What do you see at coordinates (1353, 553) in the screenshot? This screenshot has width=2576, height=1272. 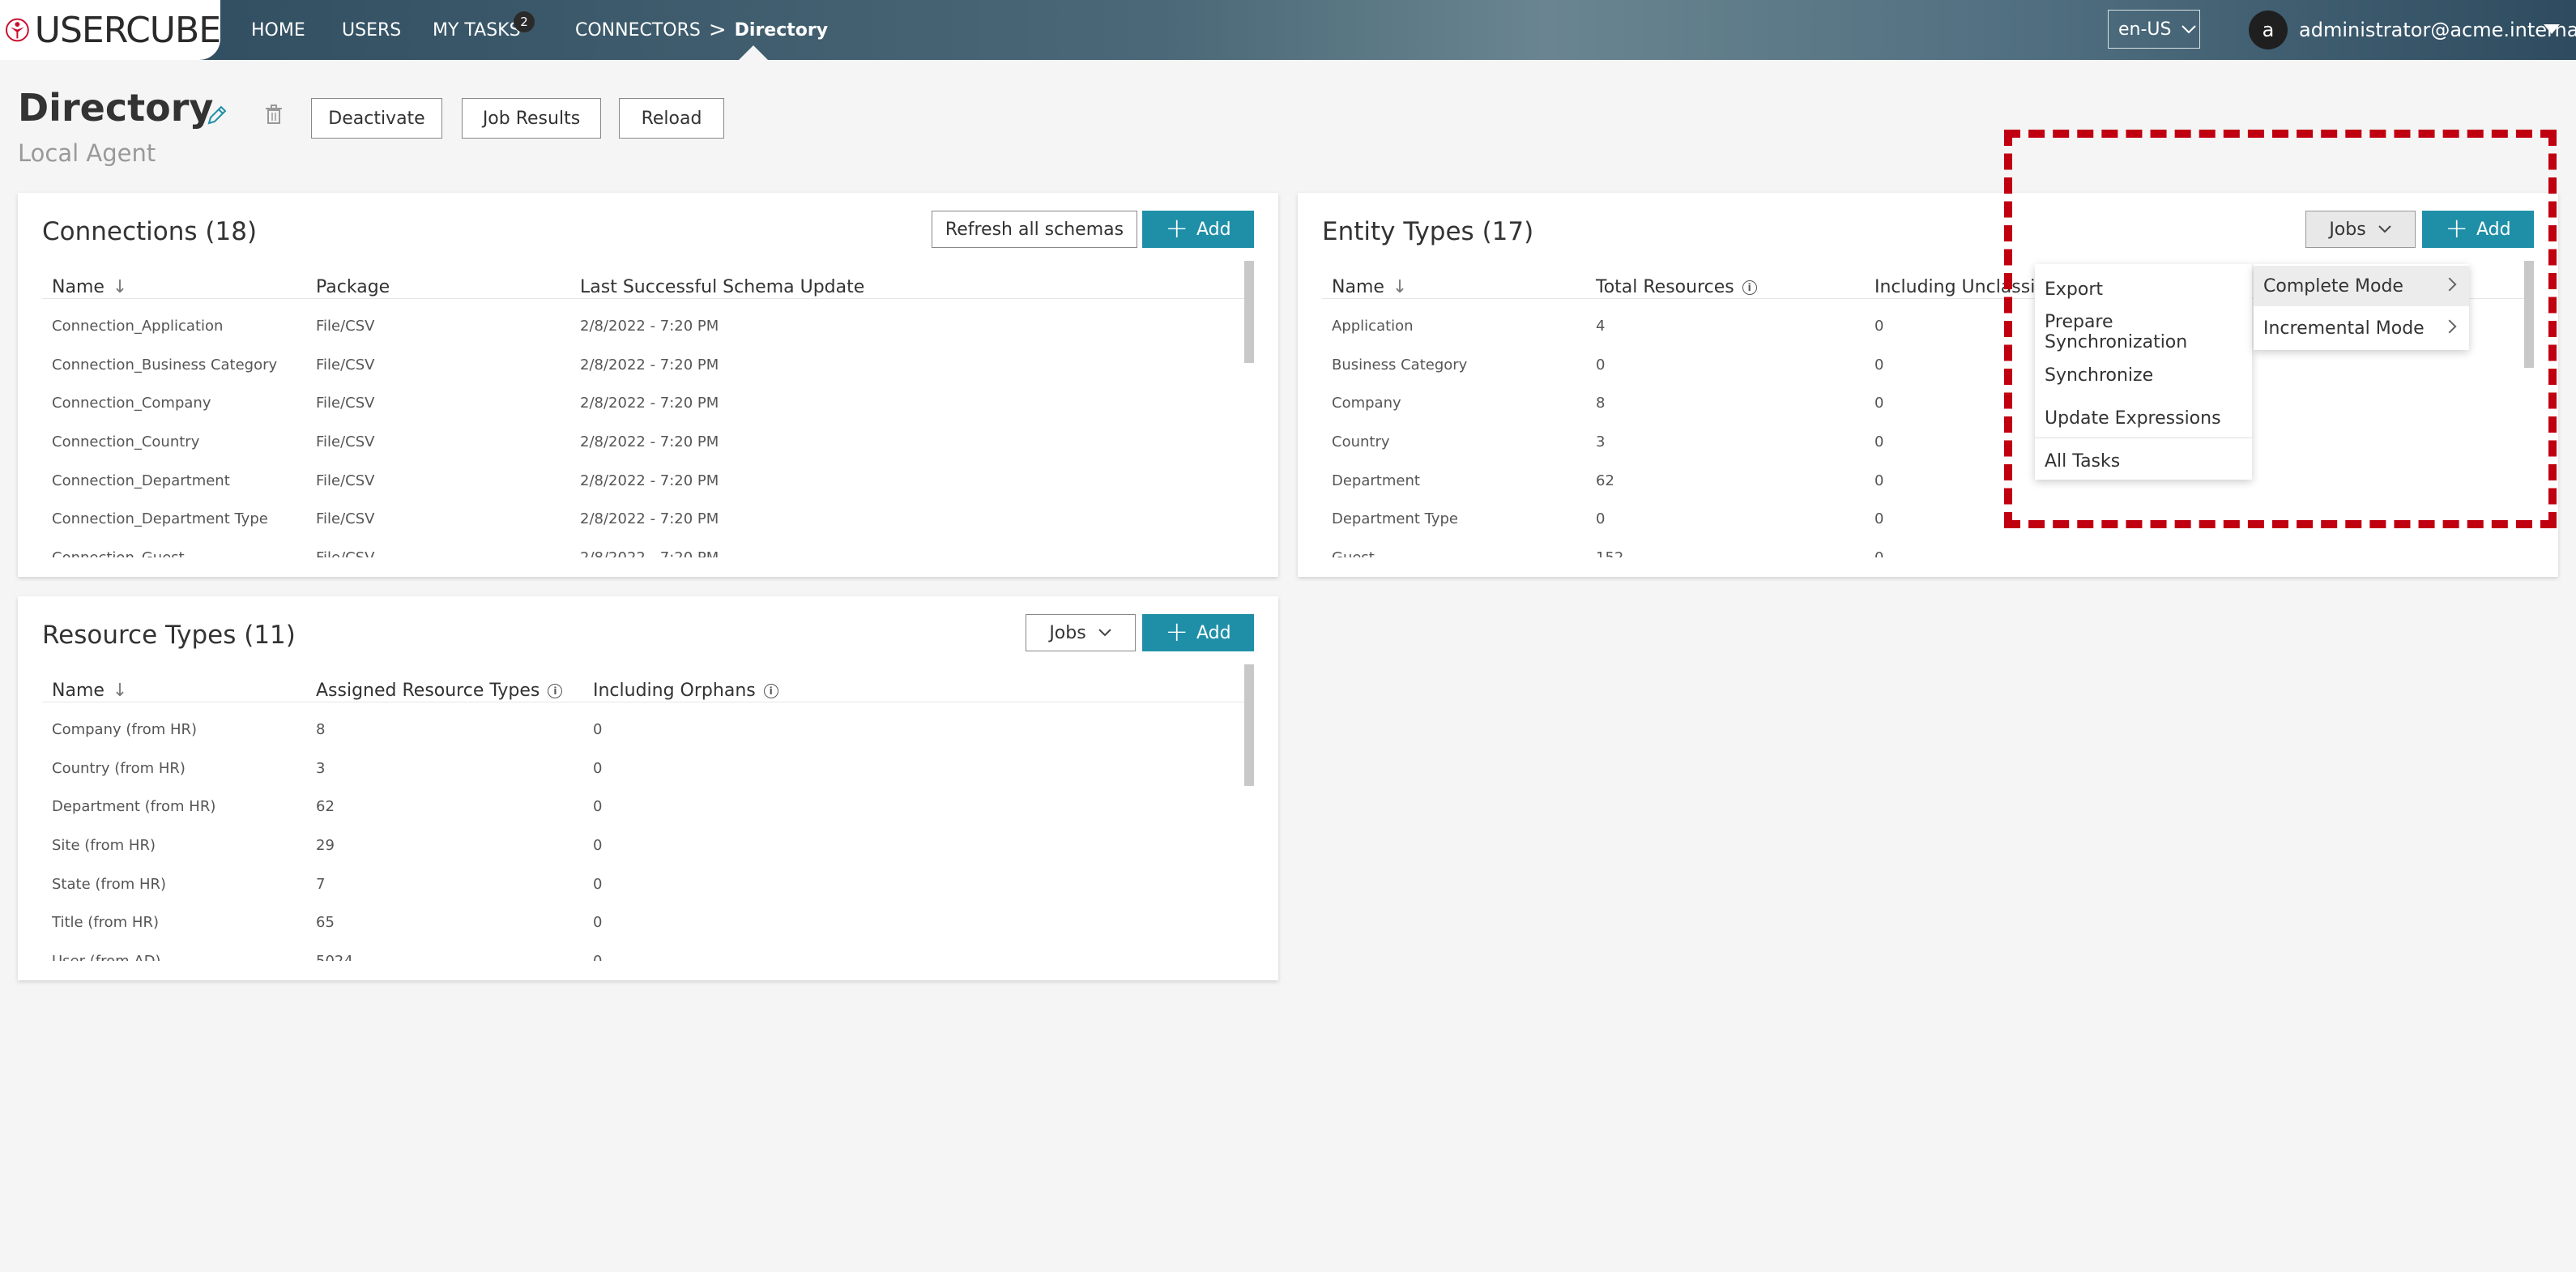 I see `table-row: Guest` at bounding box center [1353, 553].